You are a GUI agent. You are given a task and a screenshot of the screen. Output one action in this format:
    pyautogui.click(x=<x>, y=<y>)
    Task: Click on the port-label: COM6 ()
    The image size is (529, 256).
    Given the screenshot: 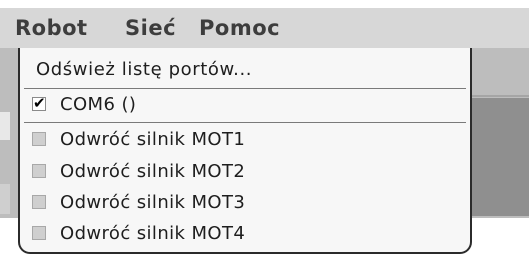 What is the action you would take?
    pyautogui.click(x=98, y=104)
    